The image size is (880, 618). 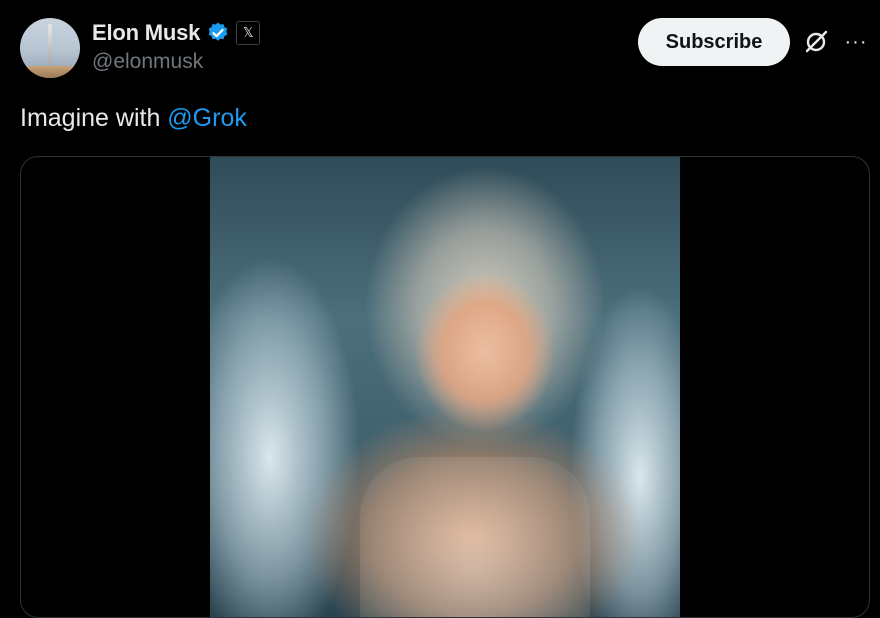 I want to click on author-name-row: Elon Musk 𝕏, so click(x=176, y=33).